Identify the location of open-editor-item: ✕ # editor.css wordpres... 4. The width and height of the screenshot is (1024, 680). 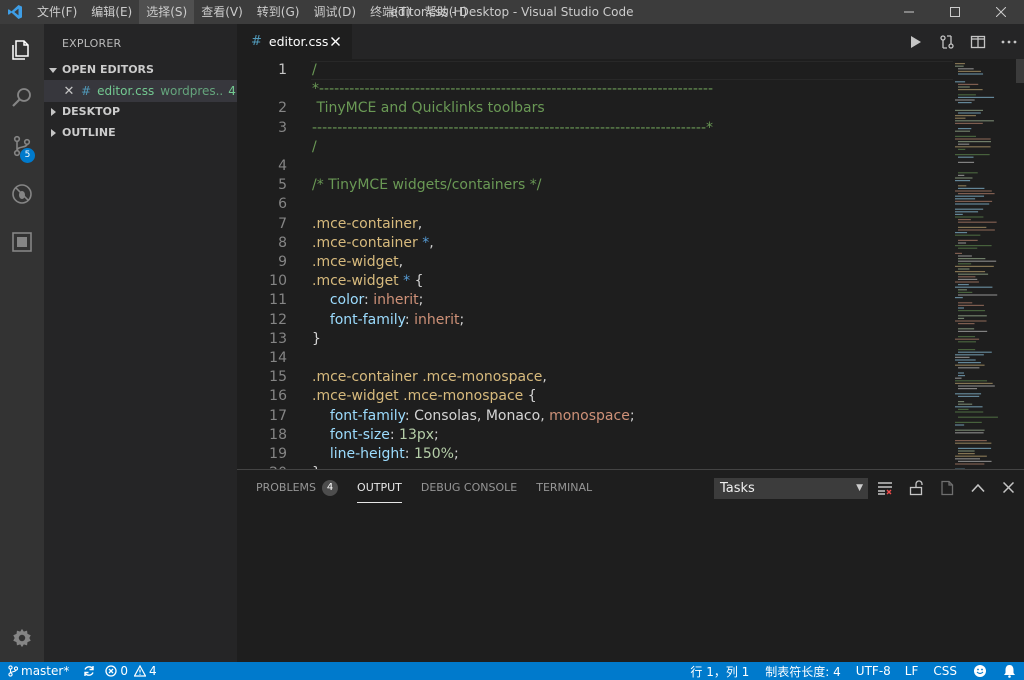
(140, 91).